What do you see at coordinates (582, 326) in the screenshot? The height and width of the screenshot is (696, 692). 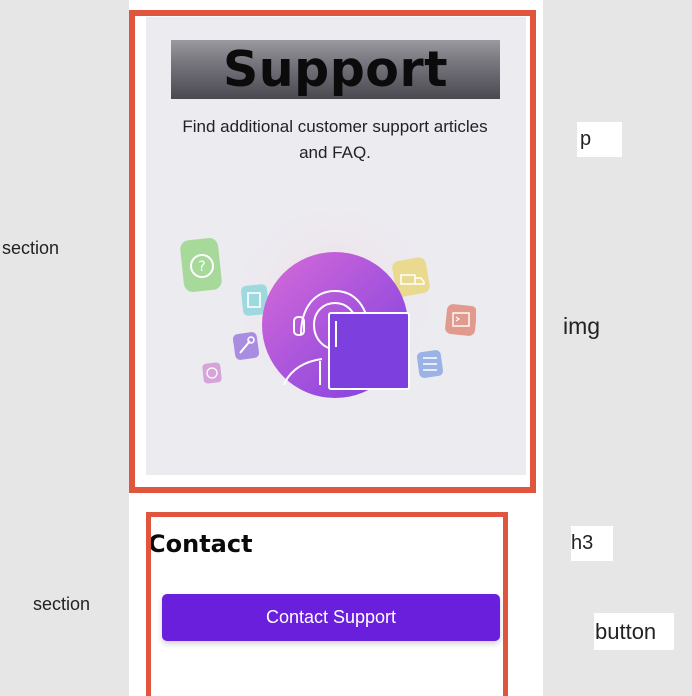 I see `annotation-img: img` at bounding box center [582, 326].